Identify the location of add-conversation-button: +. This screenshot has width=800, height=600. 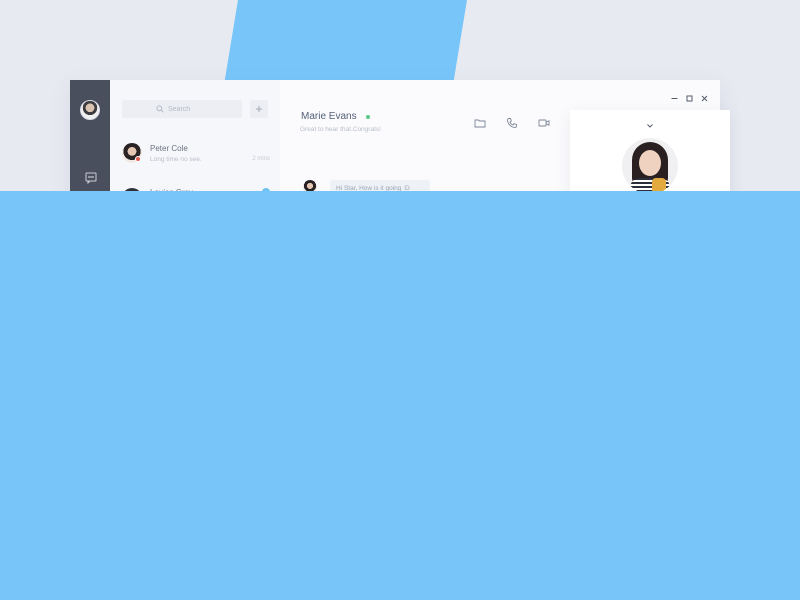
(259, 109).